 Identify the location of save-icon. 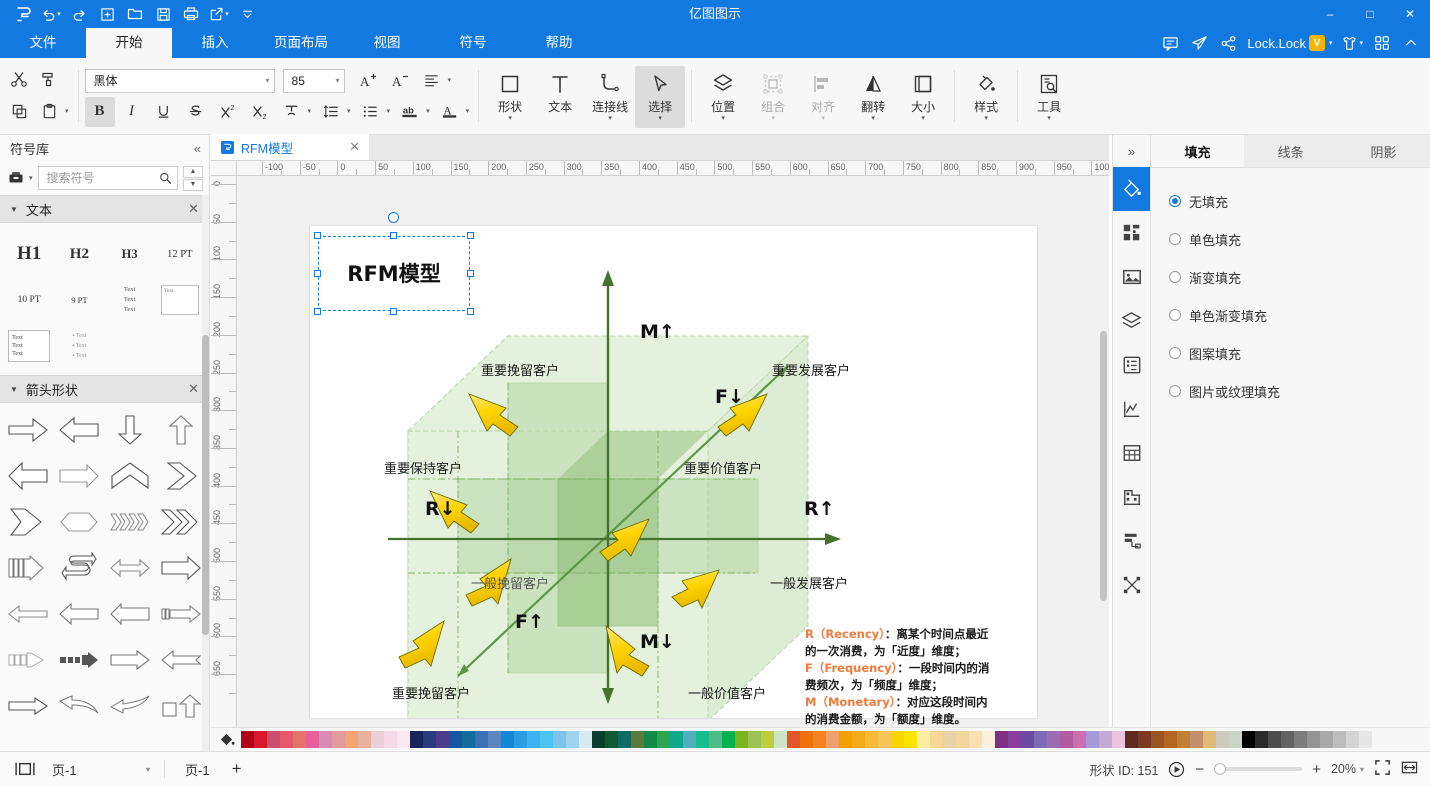
(163, 14).